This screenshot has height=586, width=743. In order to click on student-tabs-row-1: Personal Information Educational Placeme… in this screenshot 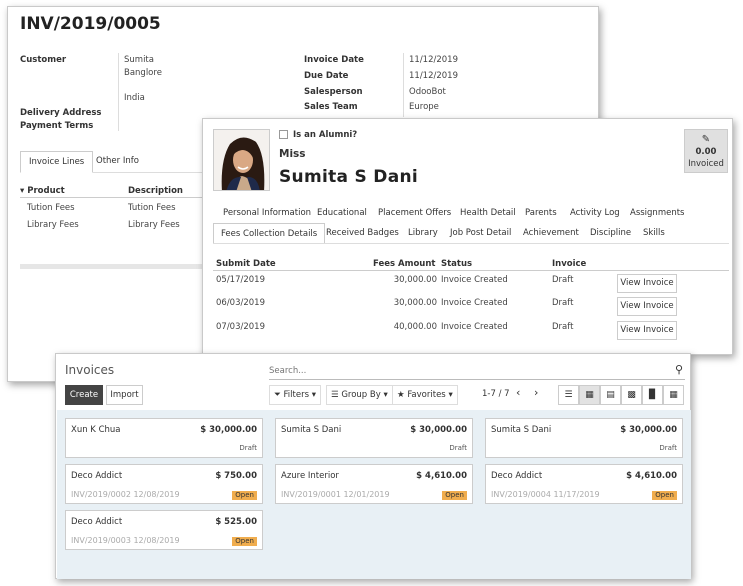, I will do `click(471, 213)`.